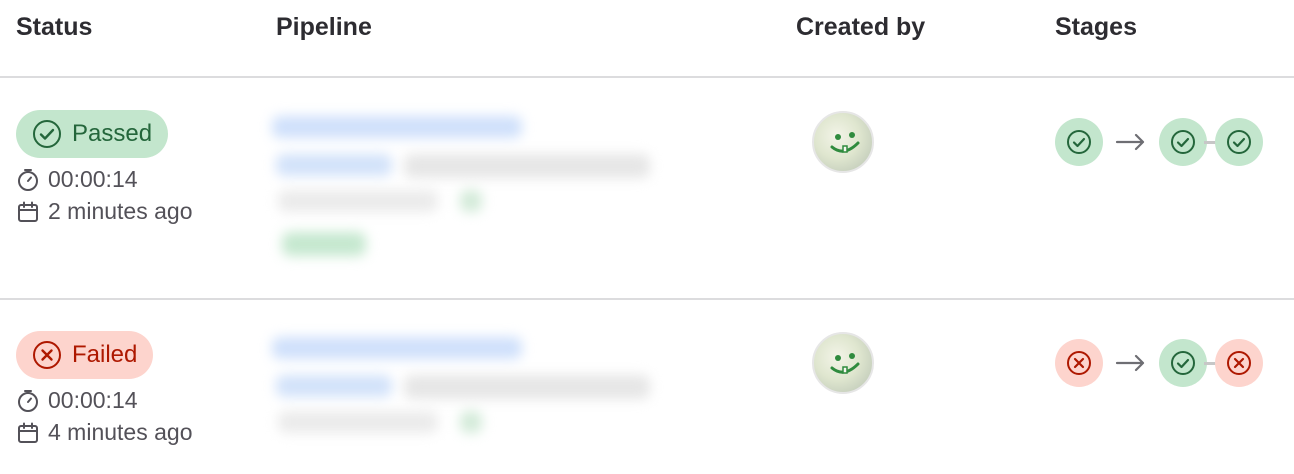 This screenshot has height=474, width=1294. I want to click on finished-time-value: 2 minutes ago, so click(120, 211).